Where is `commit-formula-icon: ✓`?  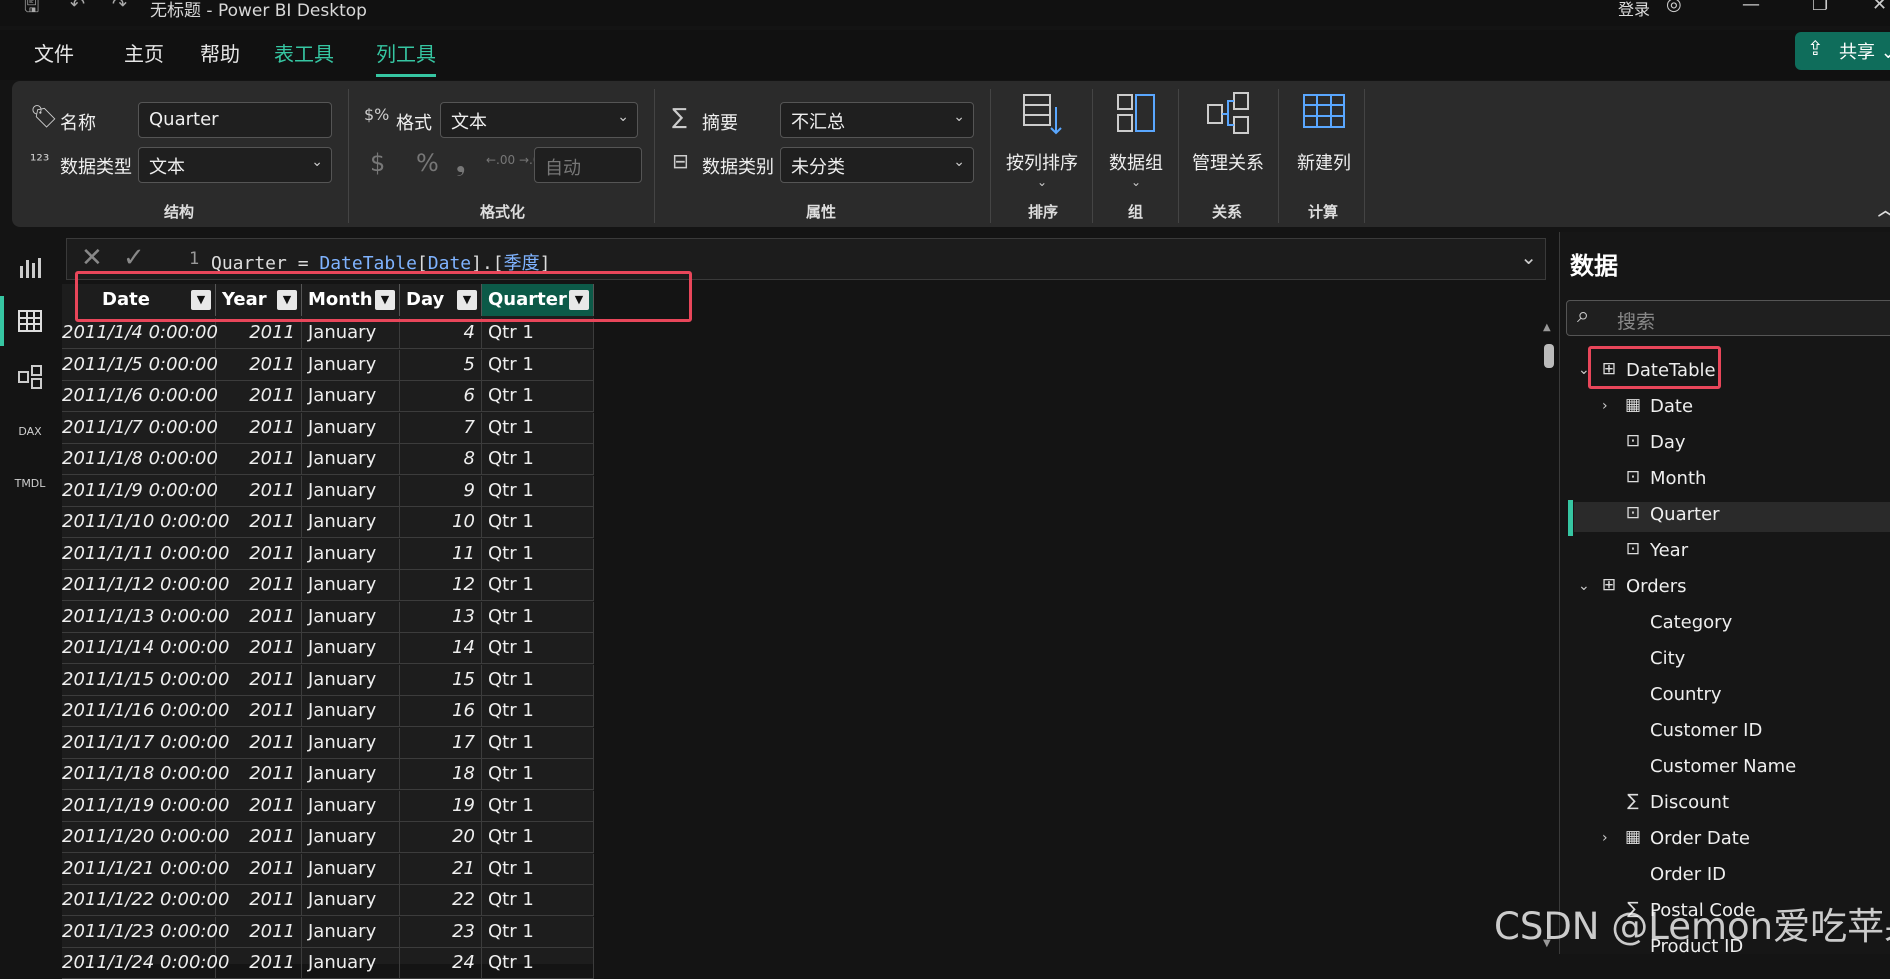
commit-formula-icon: ✓ is located at coordinates (134, 258).